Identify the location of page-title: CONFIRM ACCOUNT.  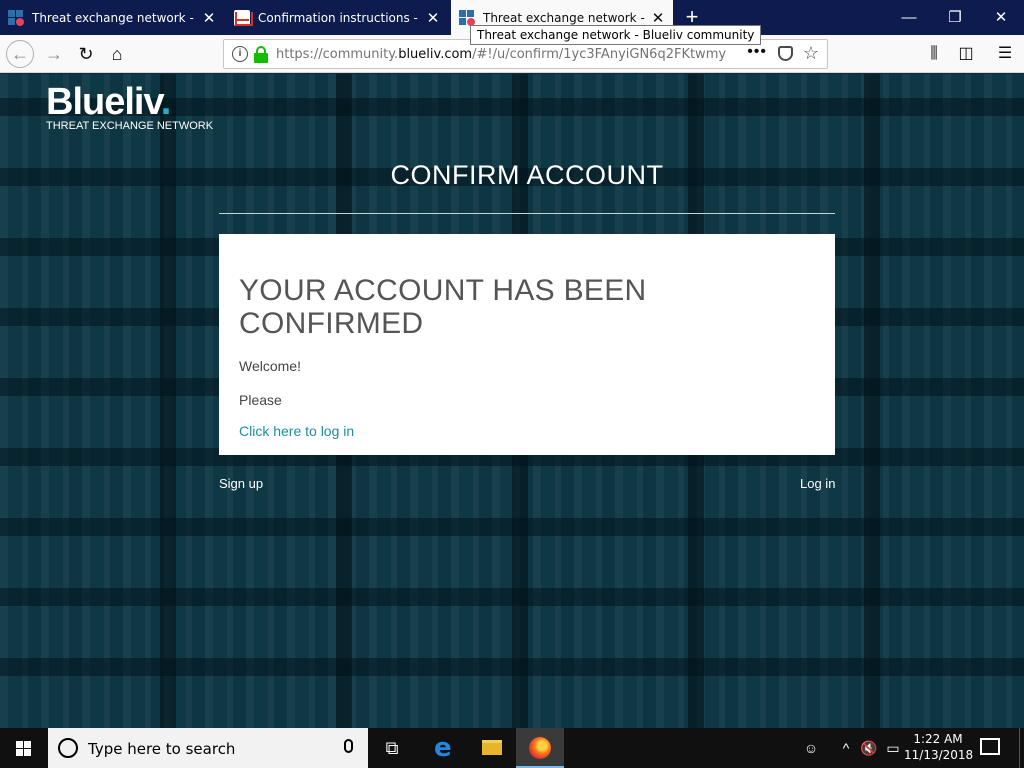
(527, 175).